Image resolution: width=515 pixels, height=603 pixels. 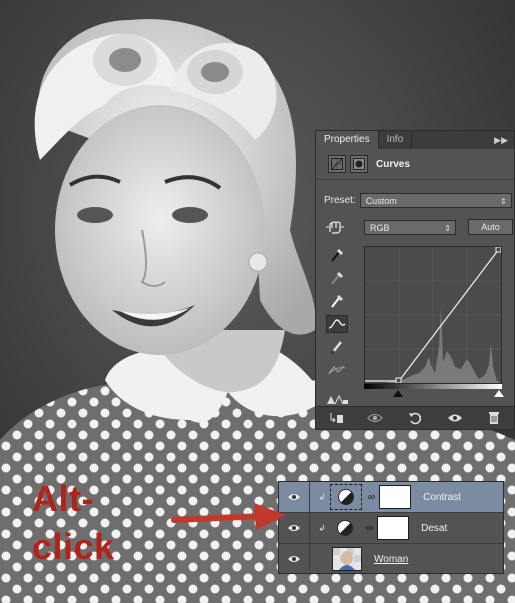 I want to click on layer-name: Desat, so click(x=434, y=528).